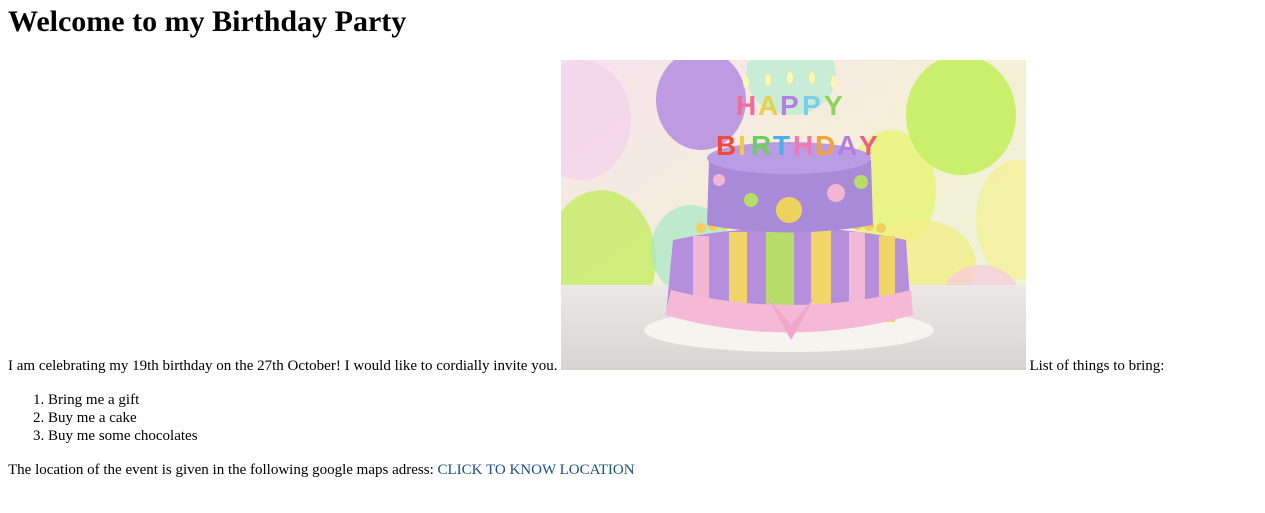 This screenshot has width=1265, height=513. What do you see at coordinates (207, 21) in the screenshot?
I see `page-title: Welcome to my Birthday Party` at bounding box center [207, 21].